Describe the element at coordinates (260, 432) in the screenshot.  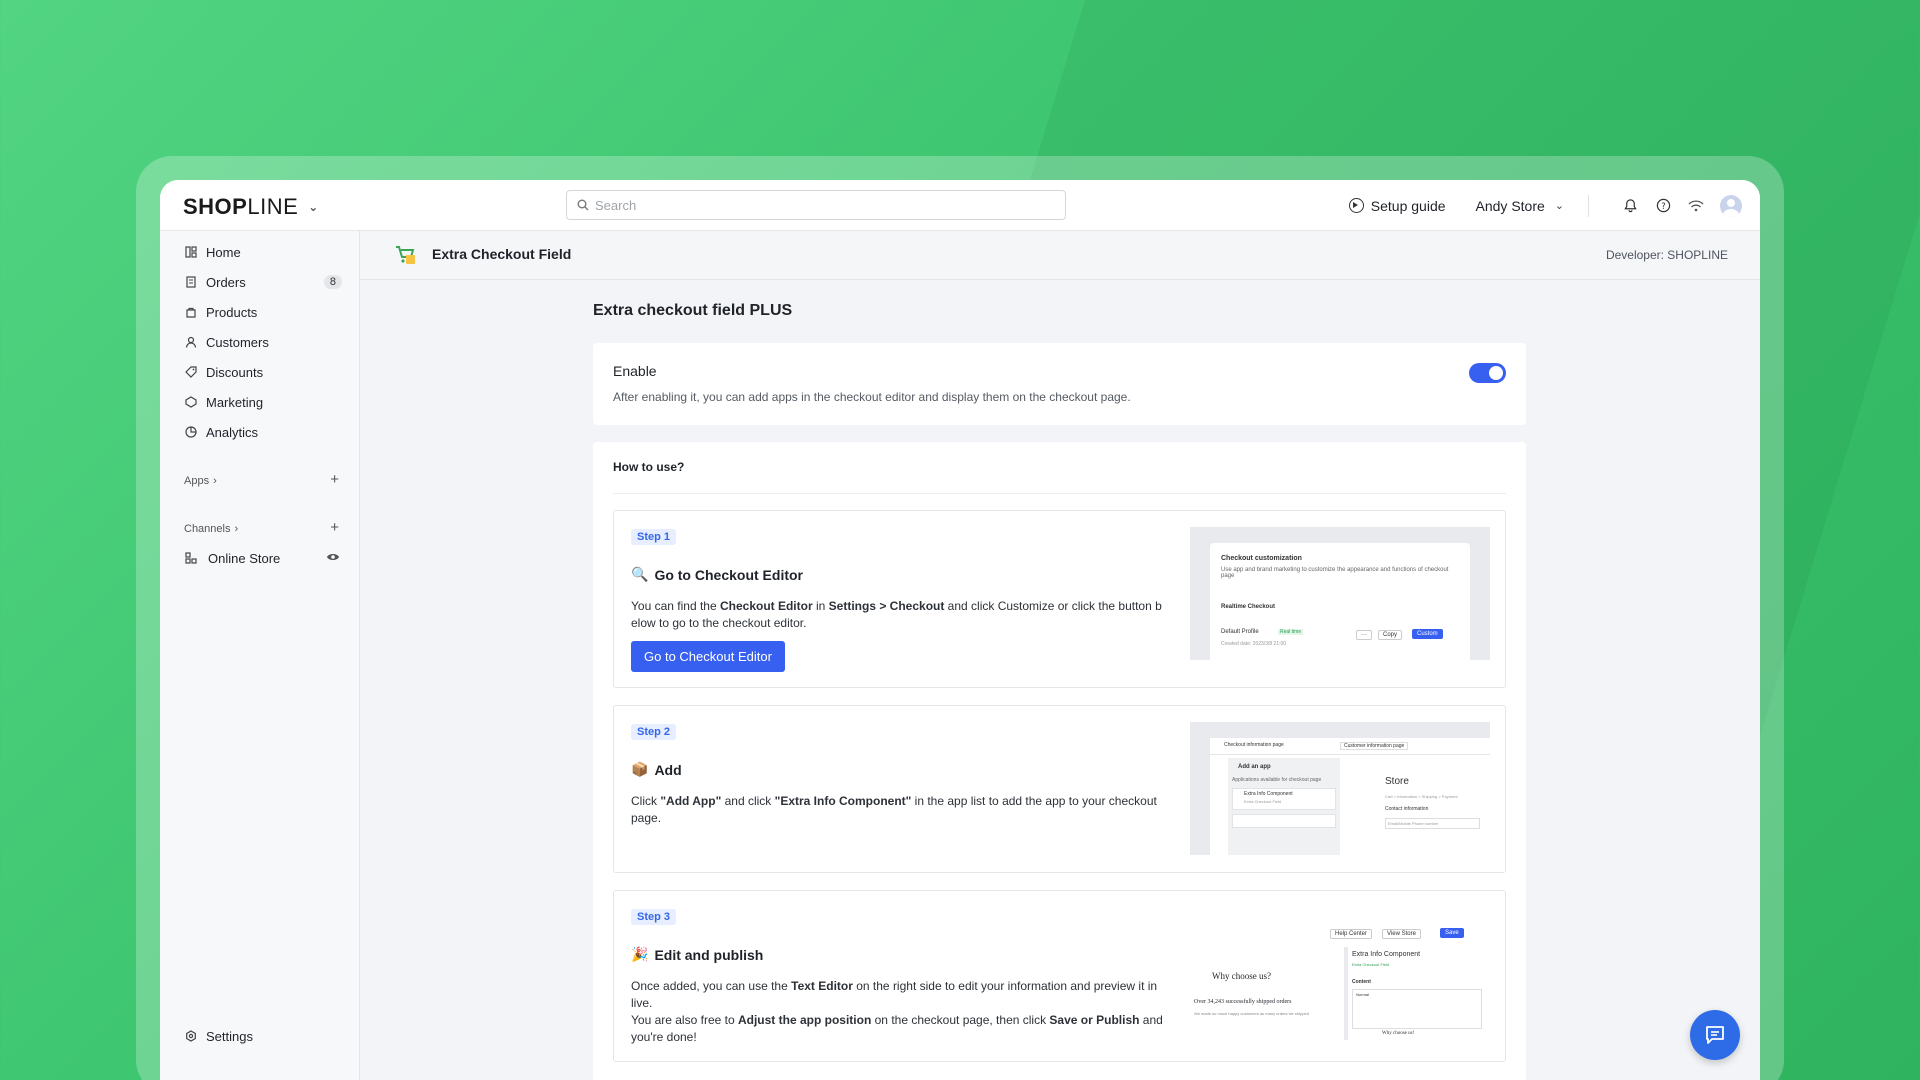
I see `sidebar-item-analytics: Analytics` at that location.